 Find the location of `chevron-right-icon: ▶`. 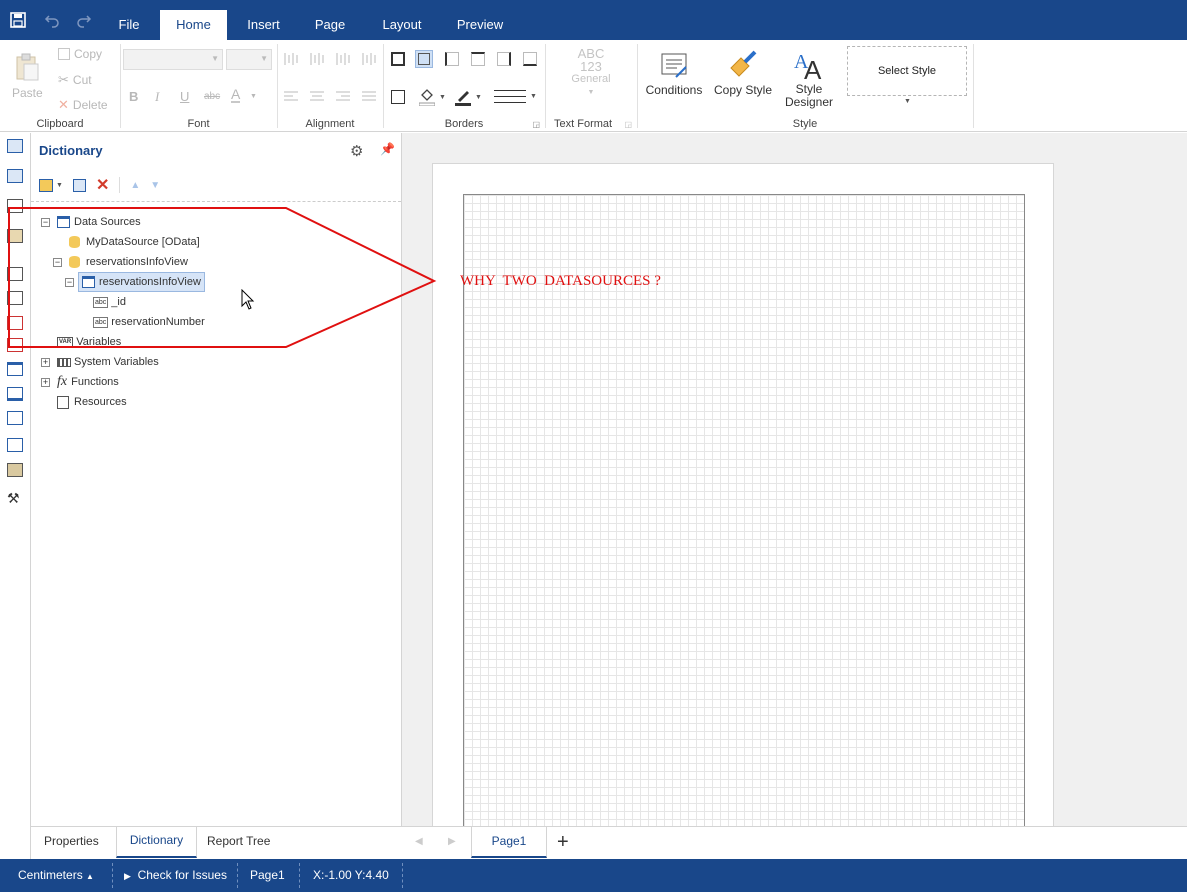

chevron-right-icon: ▶ is located at coordinates (127, 876).